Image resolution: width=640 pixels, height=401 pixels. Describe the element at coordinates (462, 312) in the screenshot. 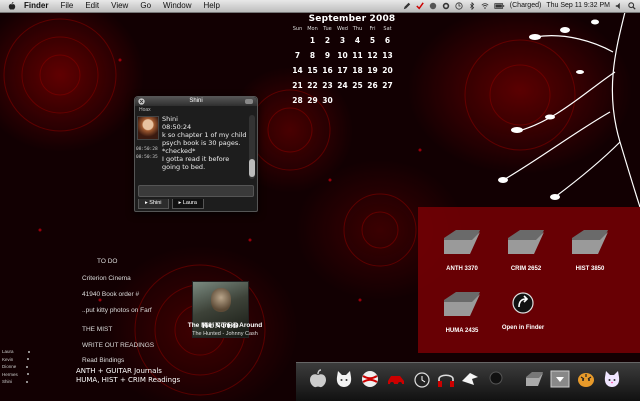

I see `folder-huma: HUMA 2435` at that location.